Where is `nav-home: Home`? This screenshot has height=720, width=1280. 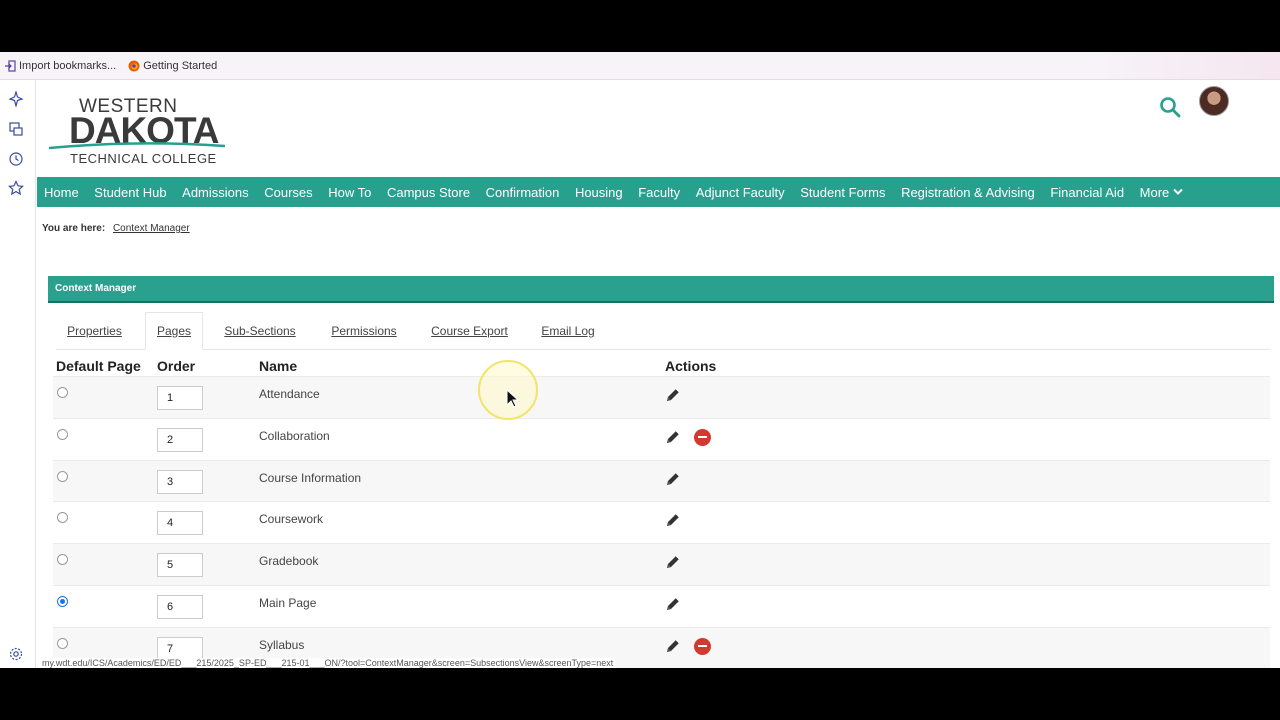
nav-home: Home is located at coordinates (61, 192).